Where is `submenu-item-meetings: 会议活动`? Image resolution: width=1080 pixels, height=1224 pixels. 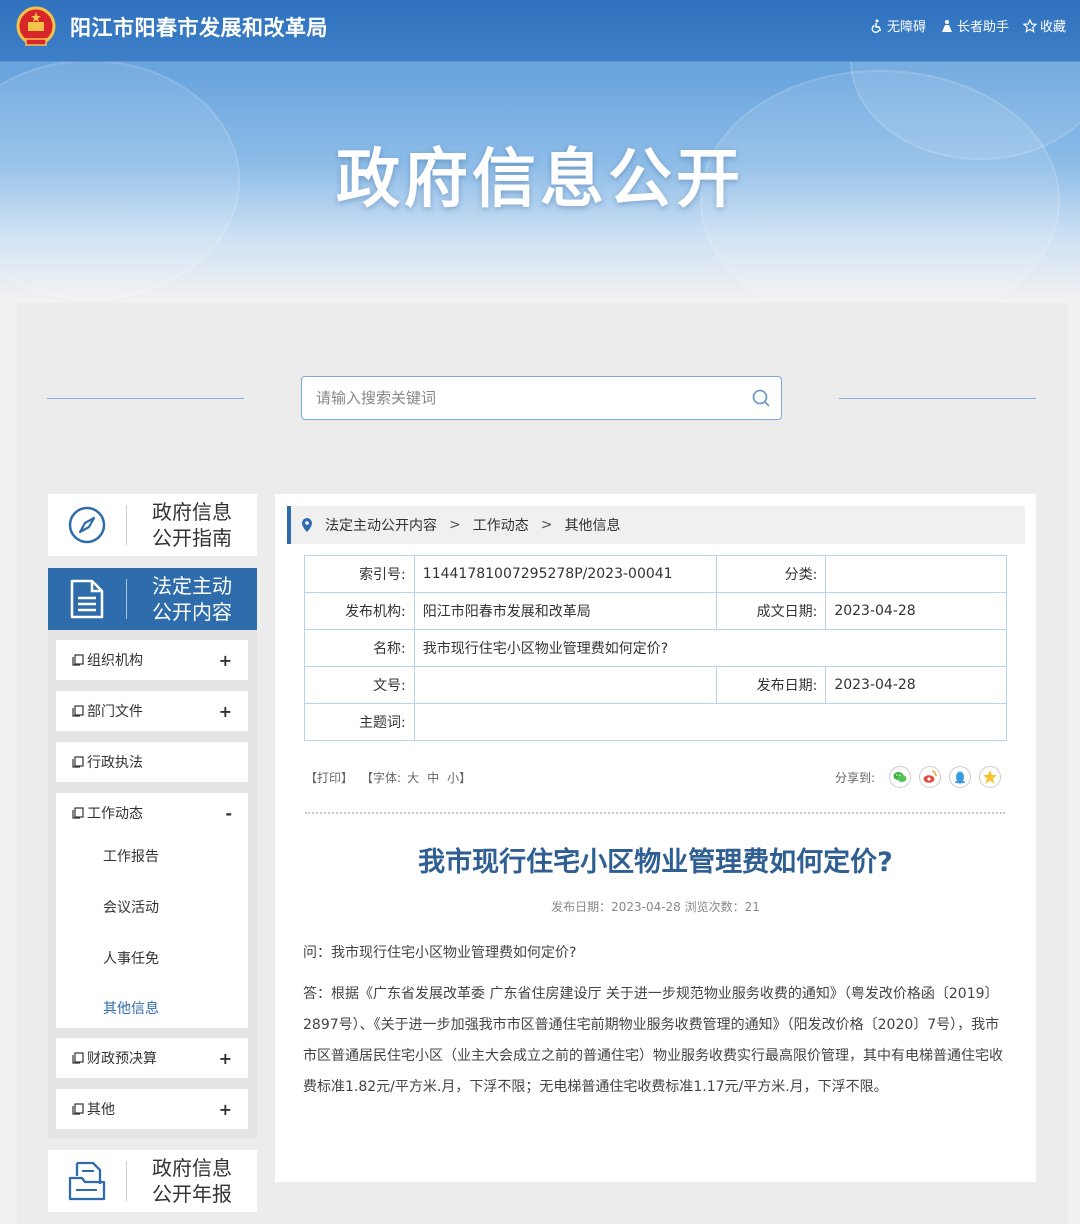 submenu-item-meetings: 会议活动 is located at coordinates (131, 907).